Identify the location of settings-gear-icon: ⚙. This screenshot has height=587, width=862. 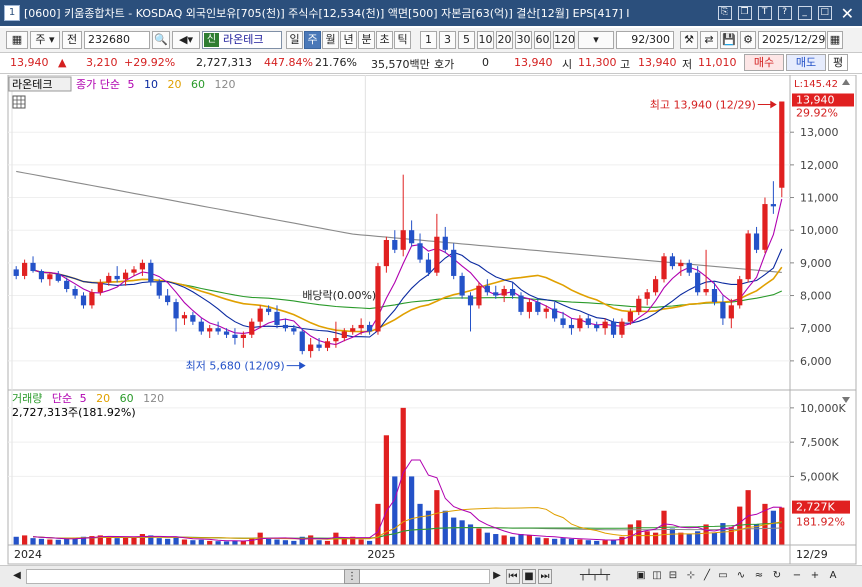
(748, 40).